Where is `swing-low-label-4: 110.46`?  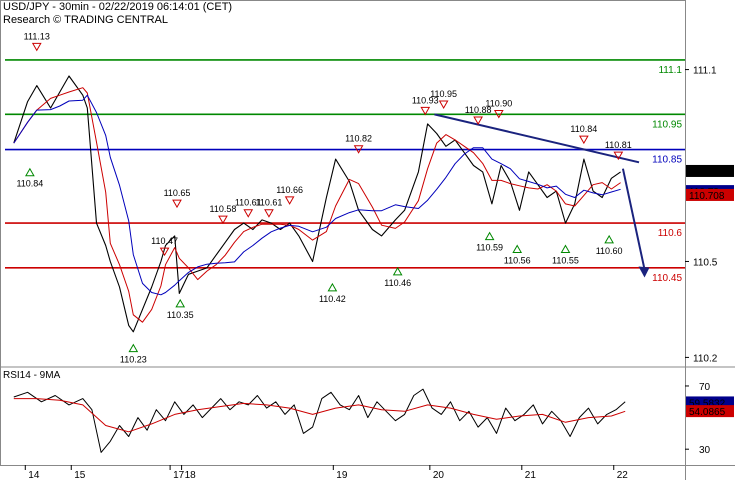
swing-low-label-4: 110.46 is located at coordinates (397, 283).